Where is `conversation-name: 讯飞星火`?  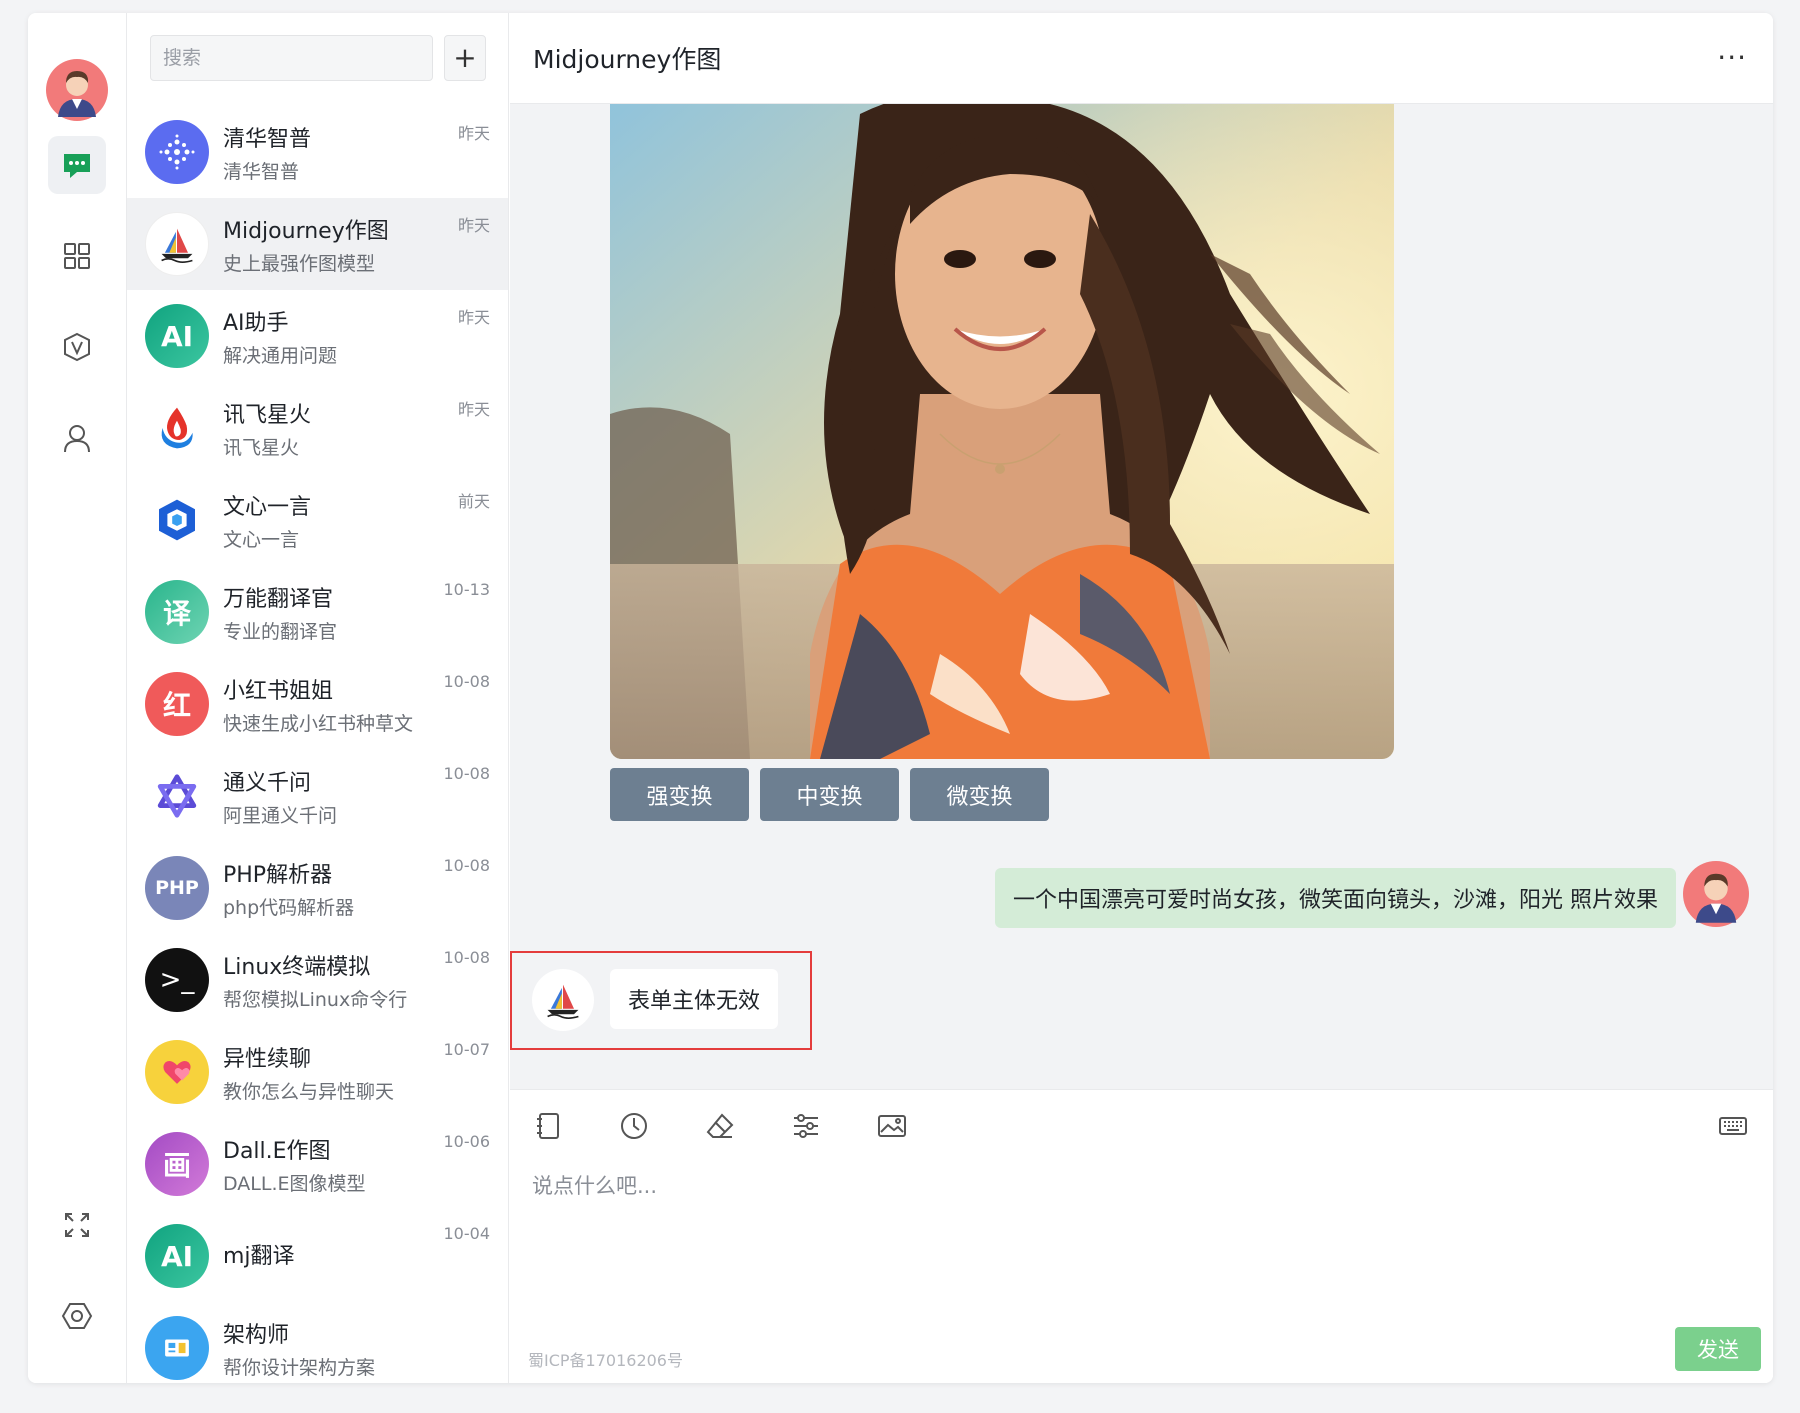 conversation-name: 讯飞星火 is located at coordinates (267, 415).